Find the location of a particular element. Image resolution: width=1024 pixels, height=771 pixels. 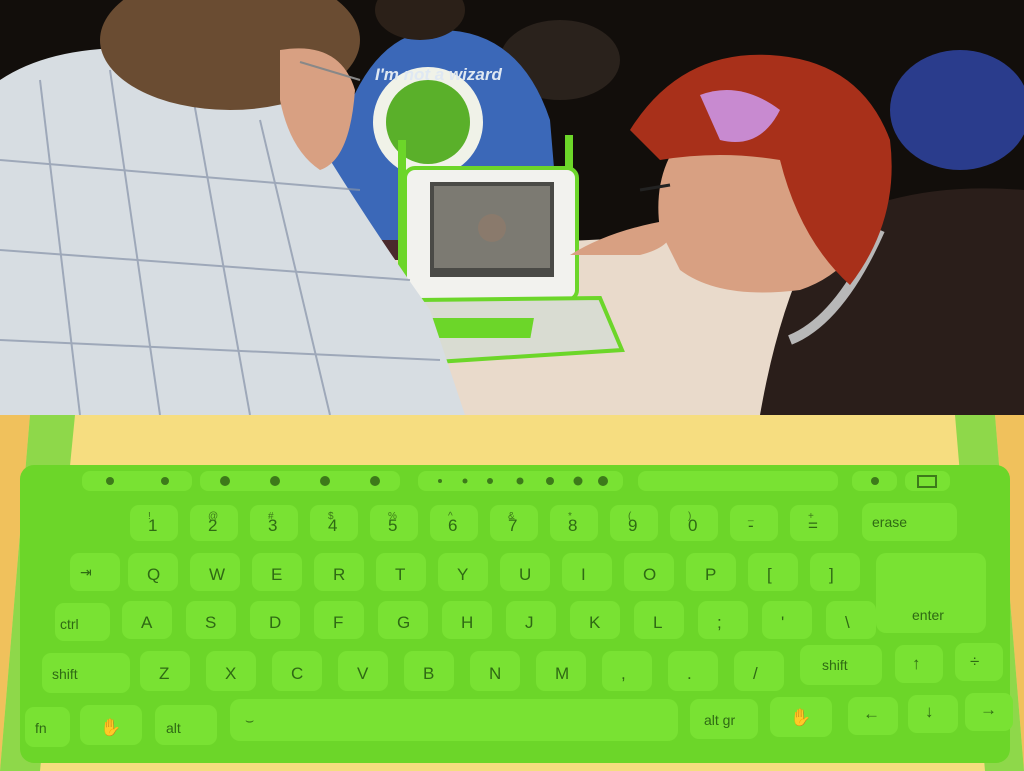

row3-10-key is located at coordinates (787, 620).